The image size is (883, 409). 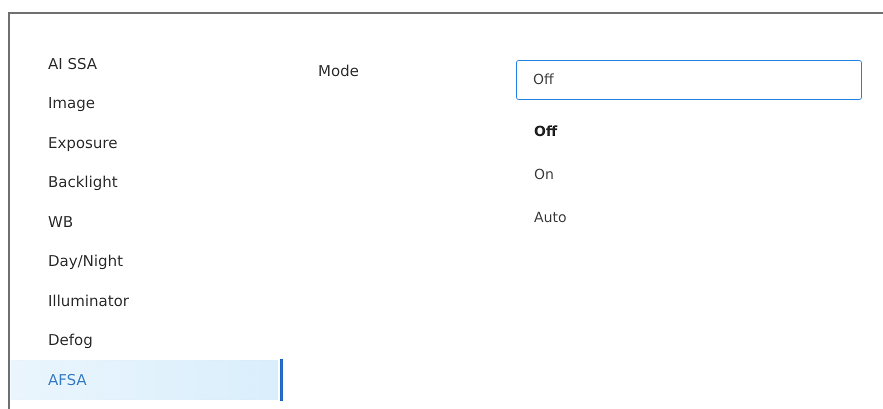 I want to click on dropdown-option: On, so click(x=585, y=174).